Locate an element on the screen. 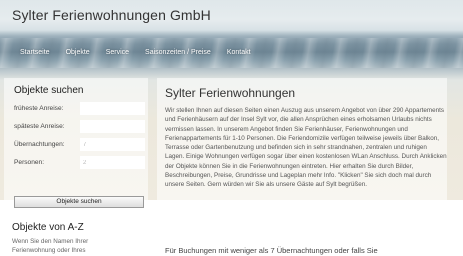 The image size is (463, 256). field-row-earliest-arrival: früheste Anreise: is located at coordinates (76, 108).